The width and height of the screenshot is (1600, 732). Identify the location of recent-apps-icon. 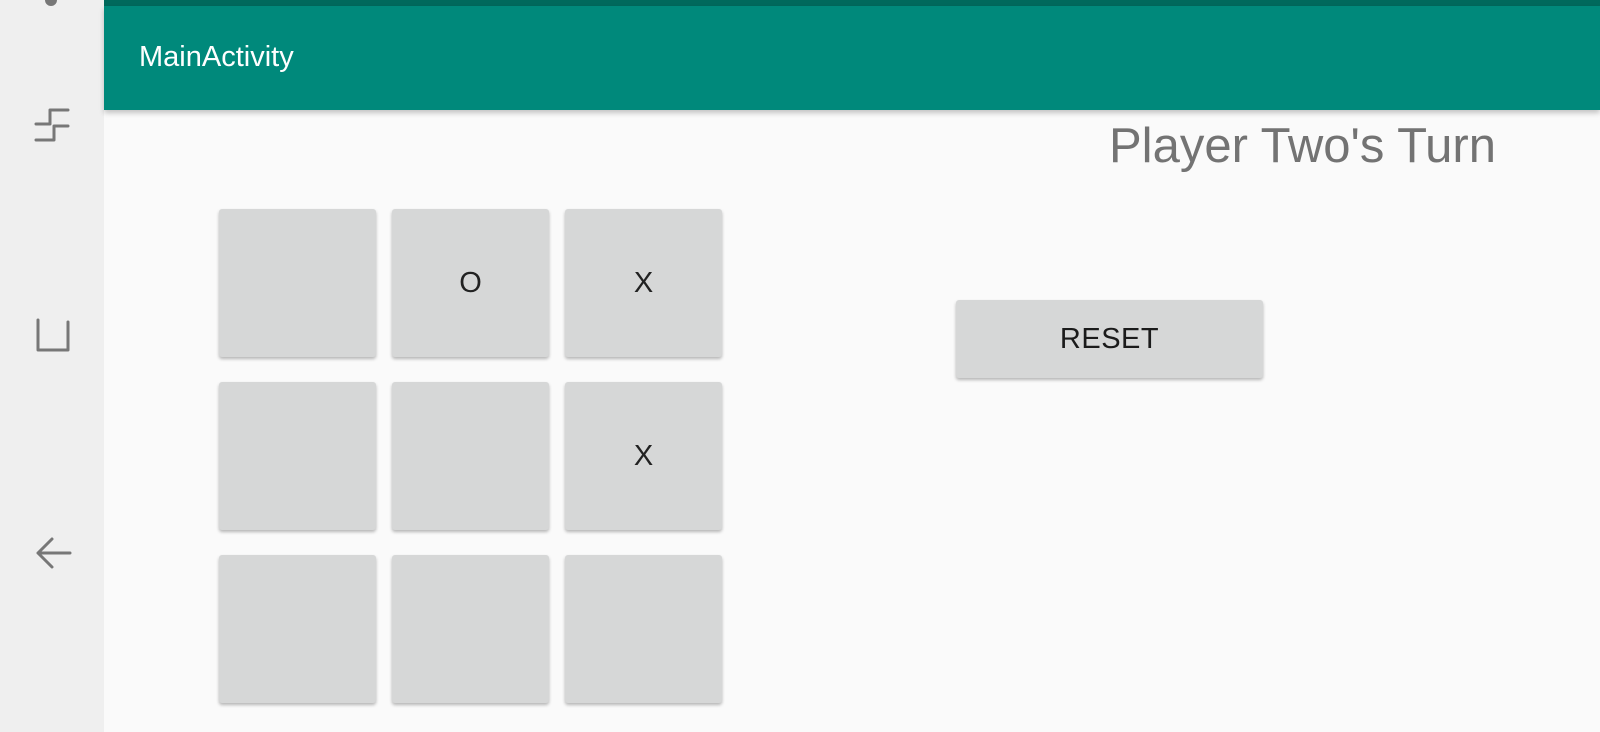
(52, 122).